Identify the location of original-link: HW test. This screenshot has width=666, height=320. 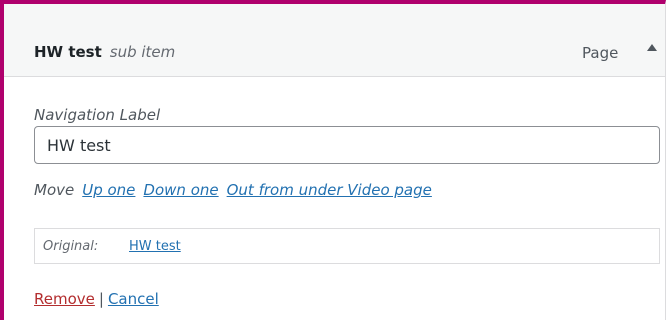
(155, 246).